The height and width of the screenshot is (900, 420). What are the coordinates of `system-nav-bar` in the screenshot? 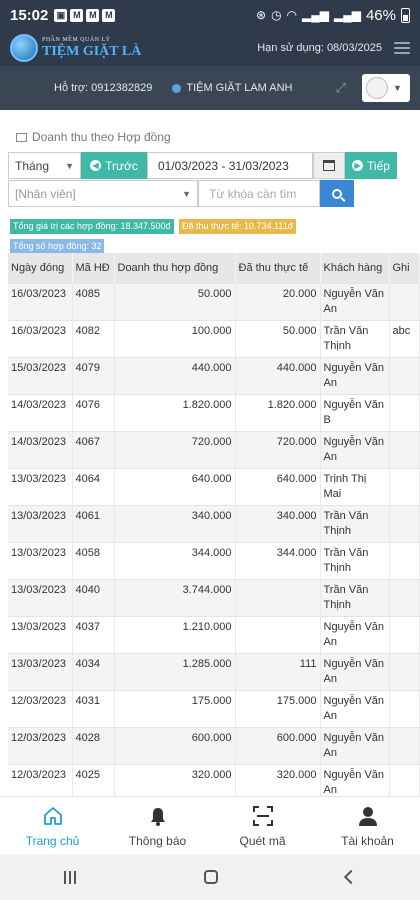 It's located at (210, 877).